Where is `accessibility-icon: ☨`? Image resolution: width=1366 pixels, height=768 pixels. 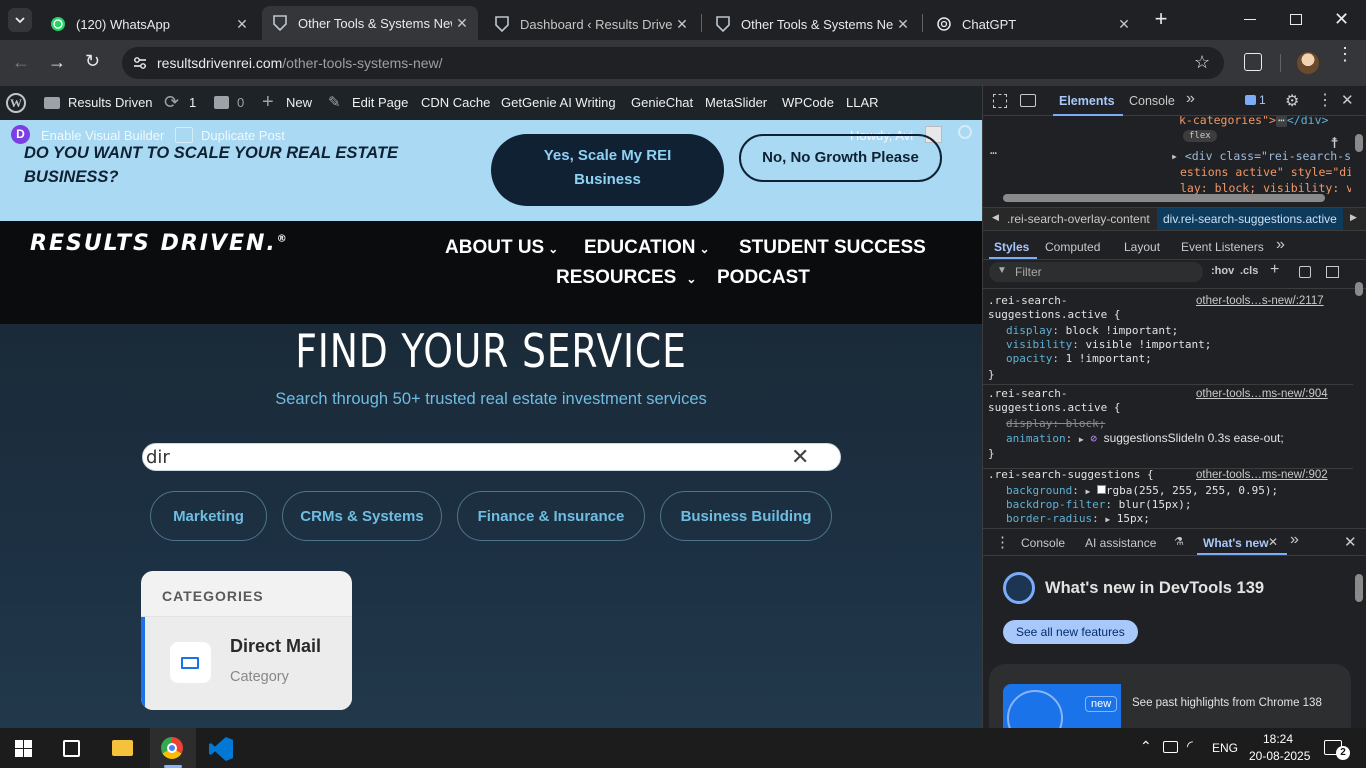 accessibility-icon: ☨ is located at coordinates (1334, 143).